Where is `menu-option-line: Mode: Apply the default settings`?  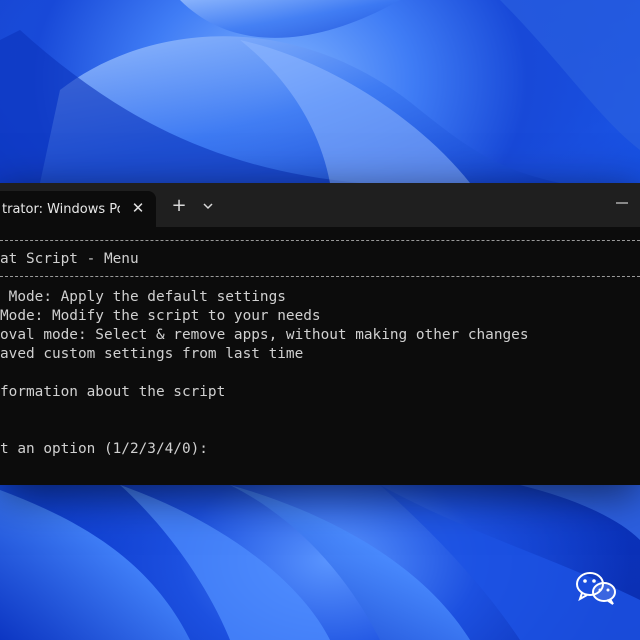
menu-option-line: Mode: Apply the default settings is located at coordinates (143, 297).